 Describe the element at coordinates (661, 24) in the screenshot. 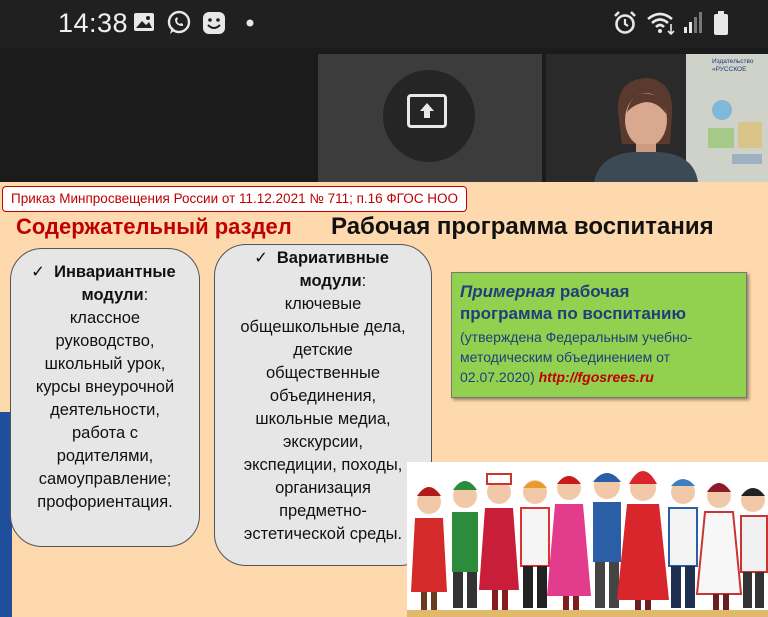

I see `wifi-icon` at that location.